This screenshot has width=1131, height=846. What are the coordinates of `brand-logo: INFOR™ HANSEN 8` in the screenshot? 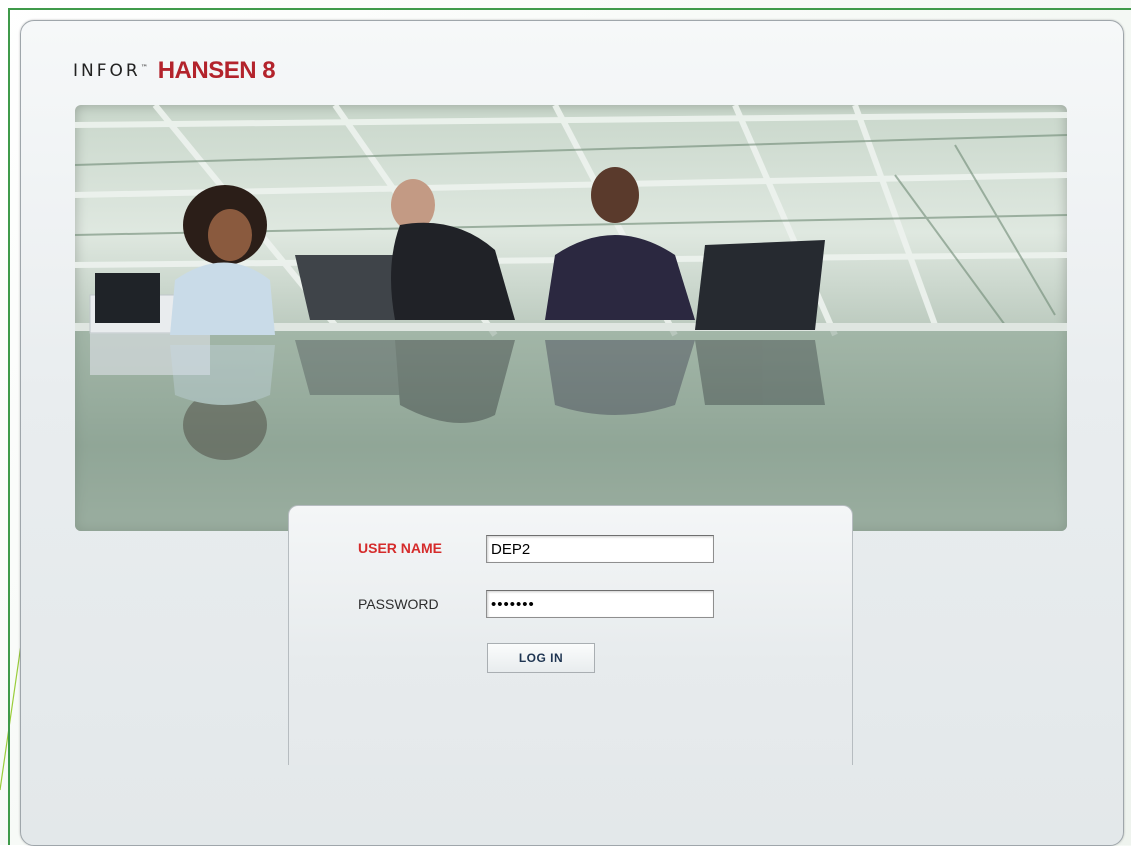 It's located at (174, 71).